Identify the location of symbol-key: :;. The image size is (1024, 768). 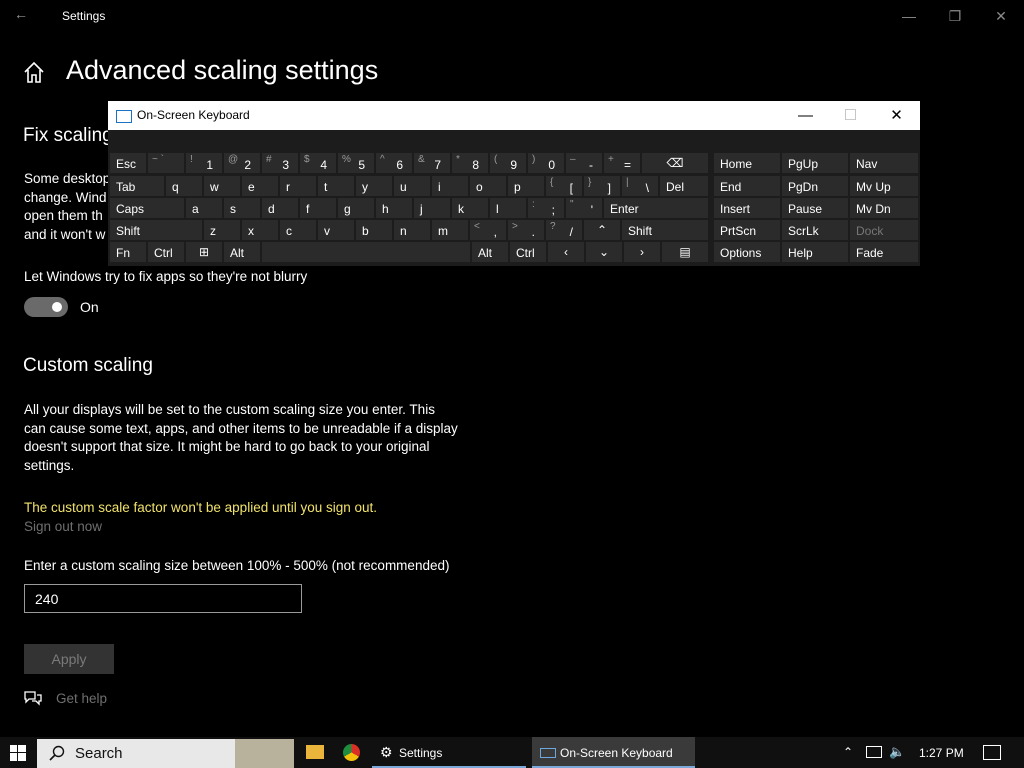
(546, 208).